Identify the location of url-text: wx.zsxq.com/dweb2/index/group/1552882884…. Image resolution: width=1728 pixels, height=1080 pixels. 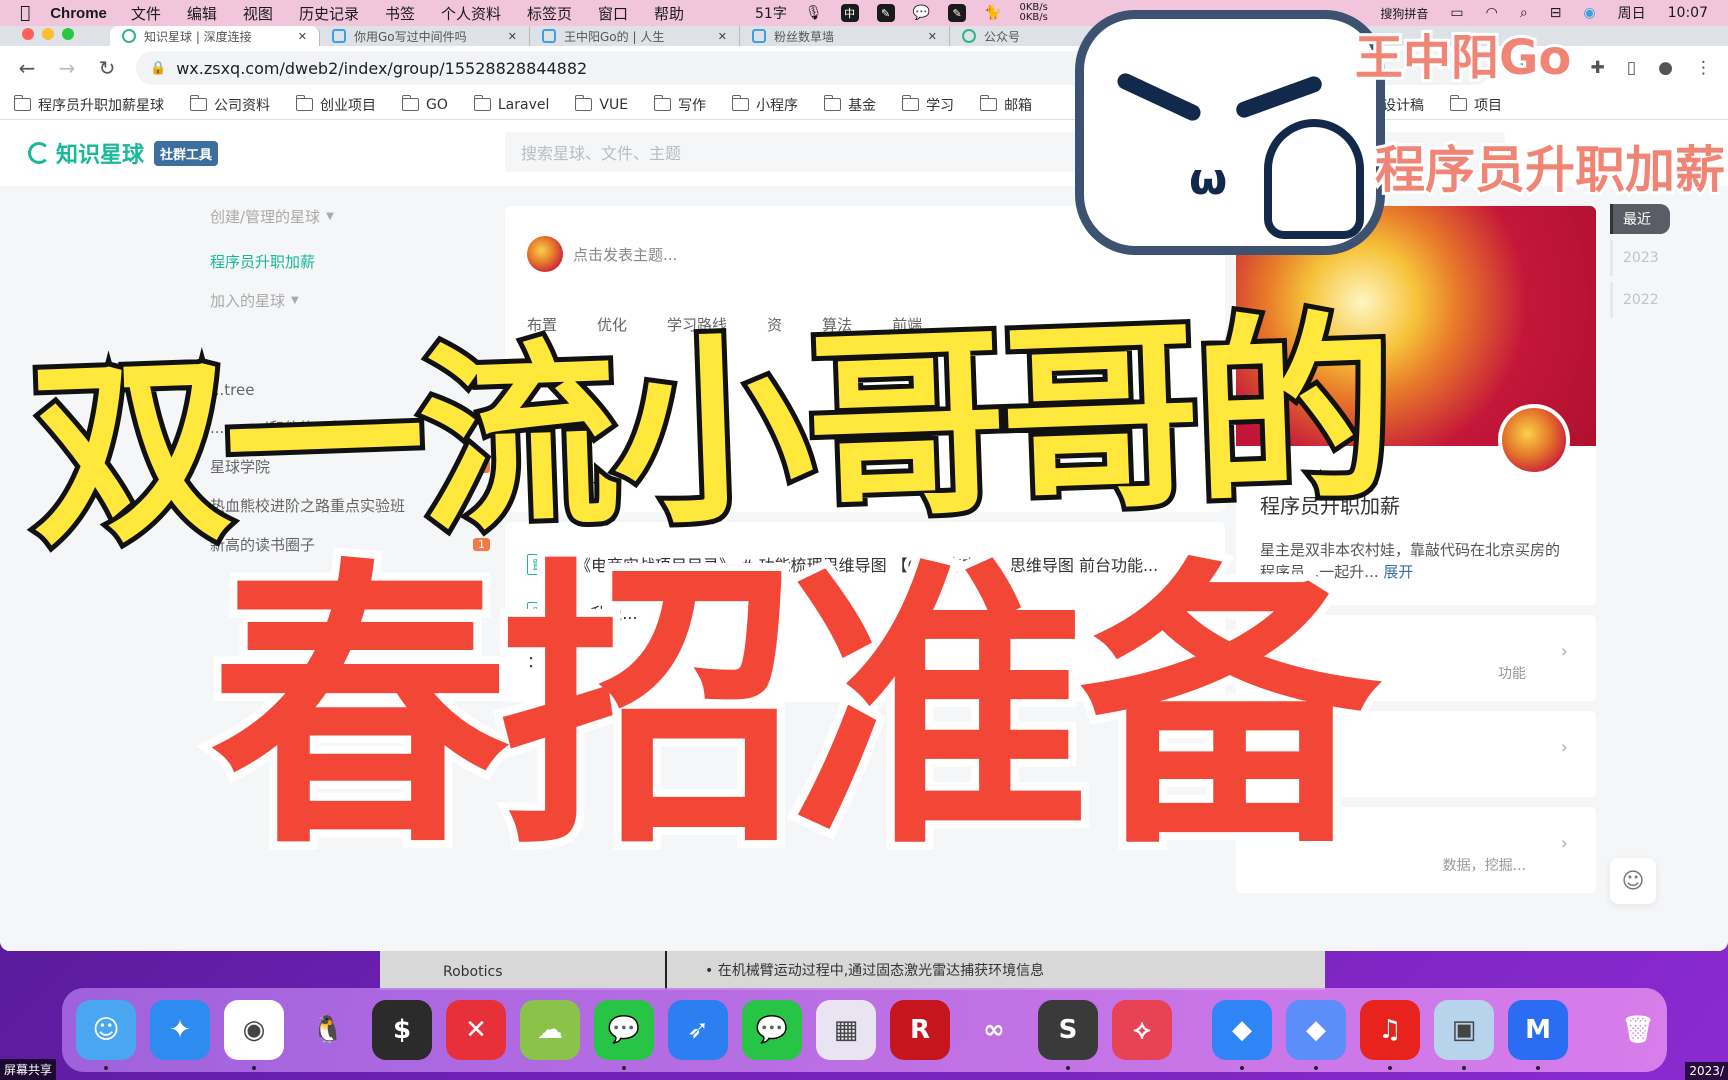
(381, 68).